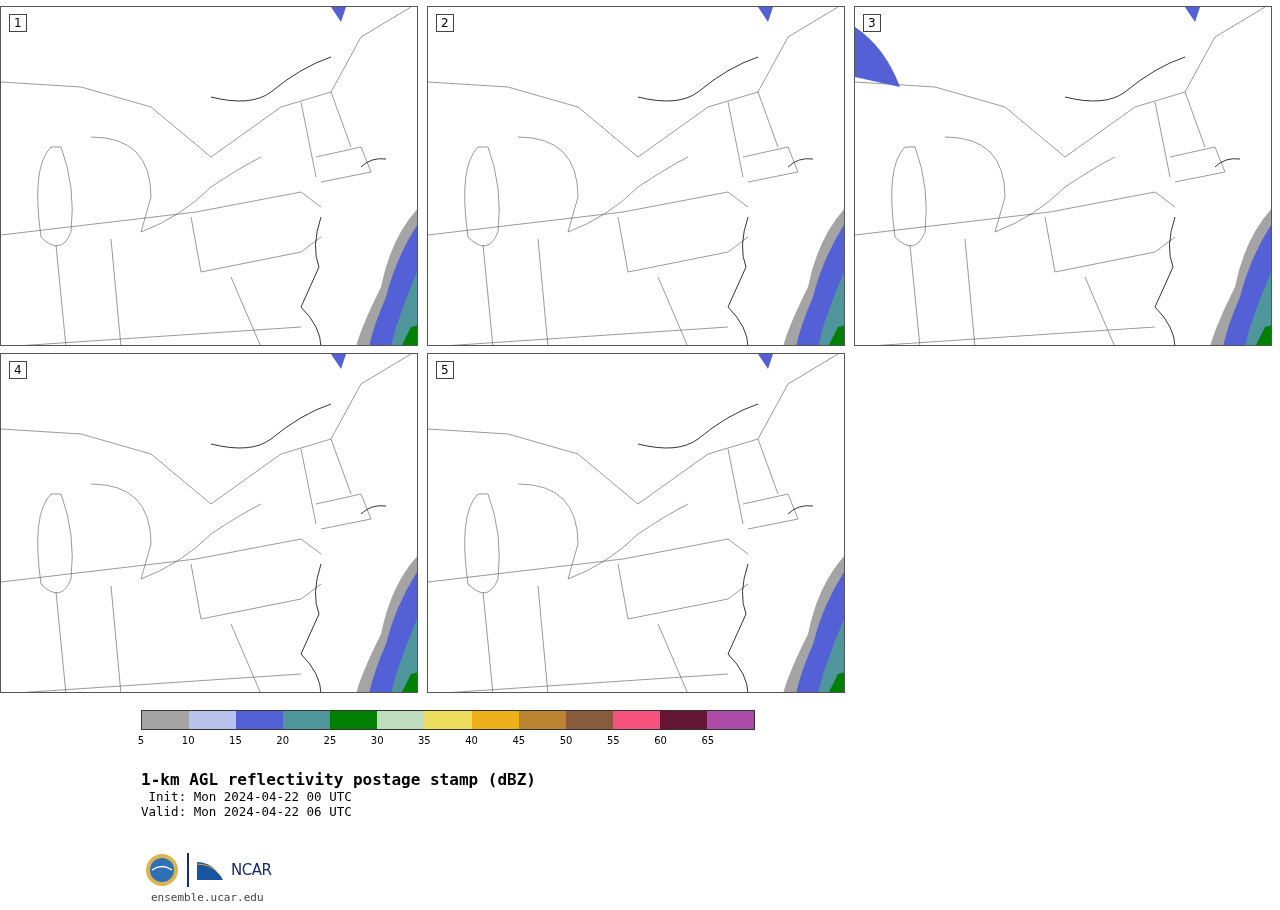  I want to click on divider-icon, so click(188, 870).